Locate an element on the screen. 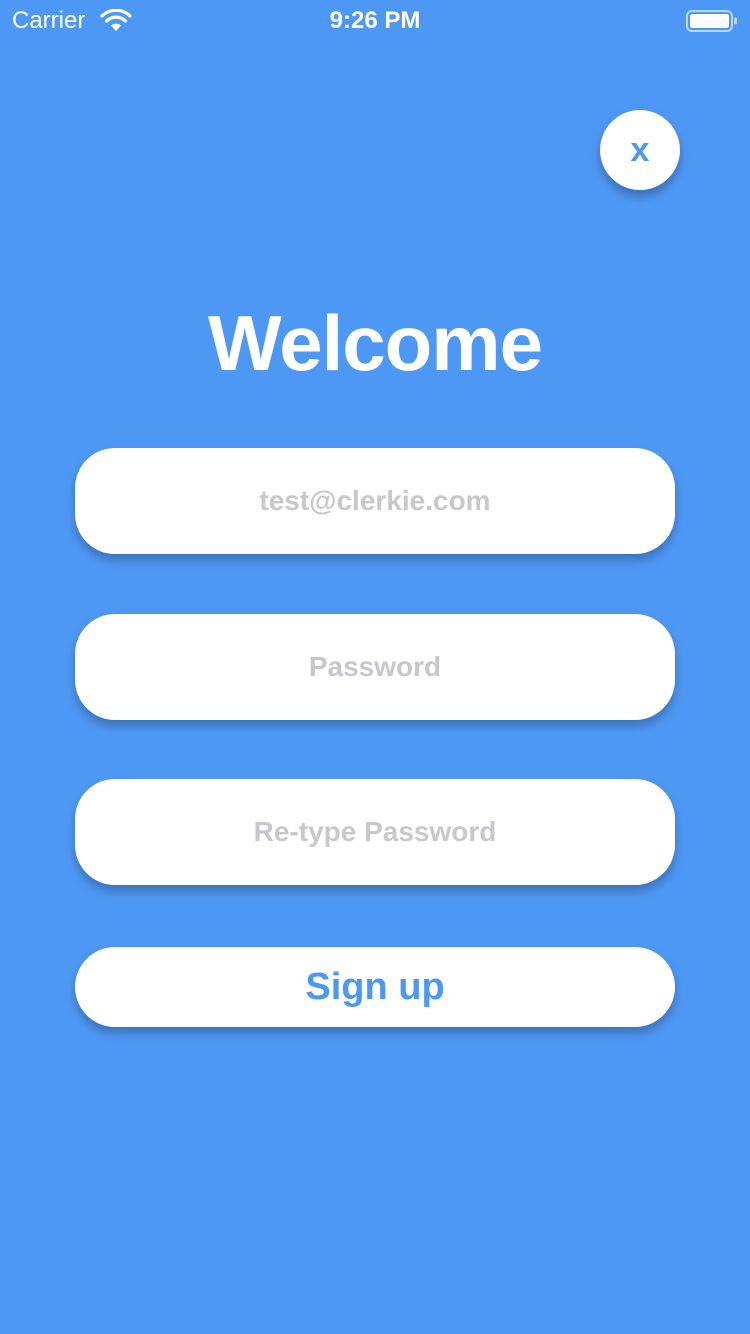  close-button: x is located at coordinates (640, 150).